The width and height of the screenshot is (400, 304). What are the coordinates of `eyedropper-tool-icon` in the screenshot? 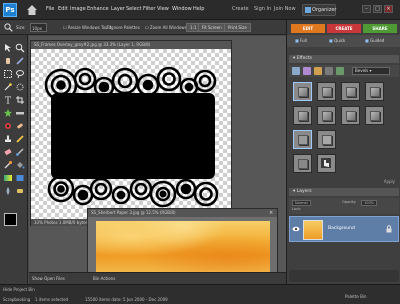 It's located at (20, 61).